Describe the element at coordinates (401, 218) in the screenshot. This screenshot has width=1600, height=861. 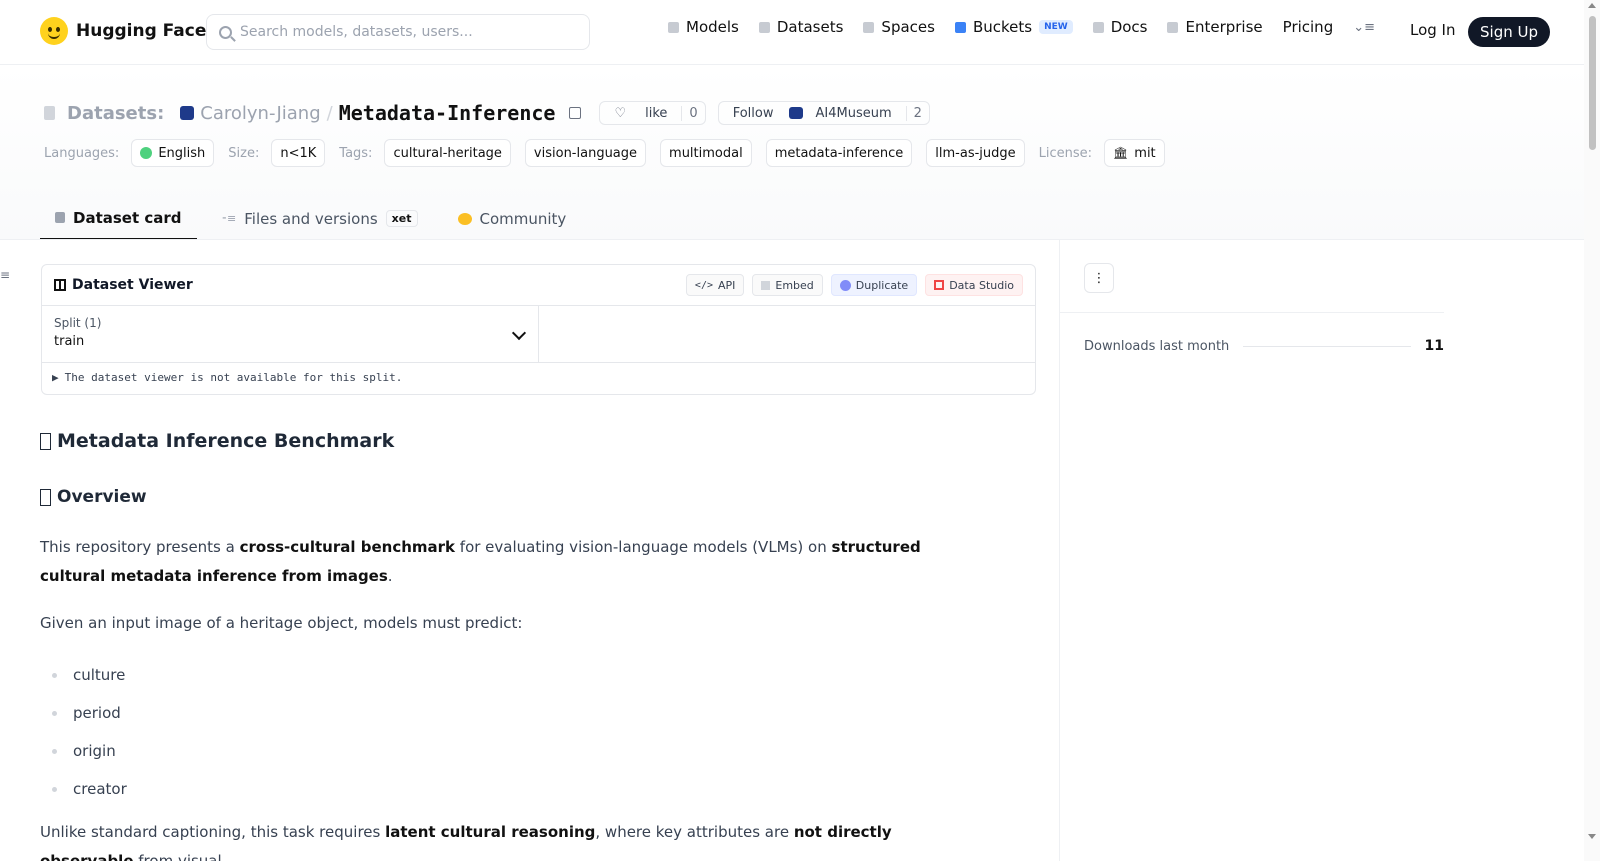
I see `xet-badge: xet` at that location.